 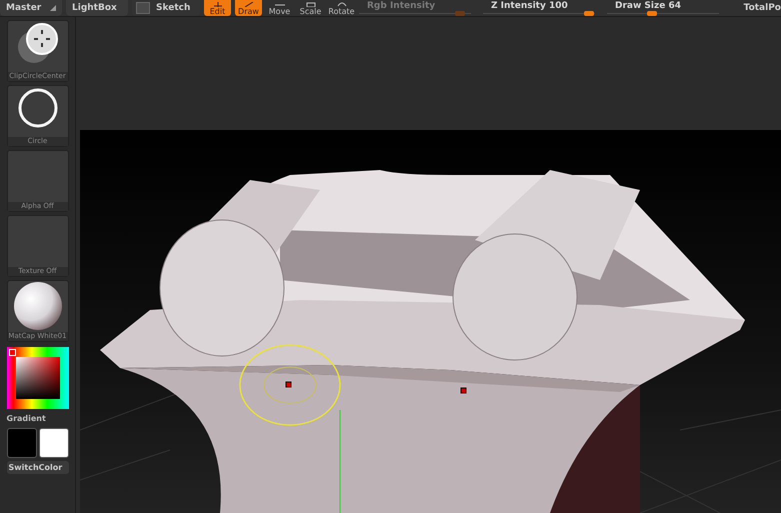 I want to click on edit-icon, so click(x=217, y=4).